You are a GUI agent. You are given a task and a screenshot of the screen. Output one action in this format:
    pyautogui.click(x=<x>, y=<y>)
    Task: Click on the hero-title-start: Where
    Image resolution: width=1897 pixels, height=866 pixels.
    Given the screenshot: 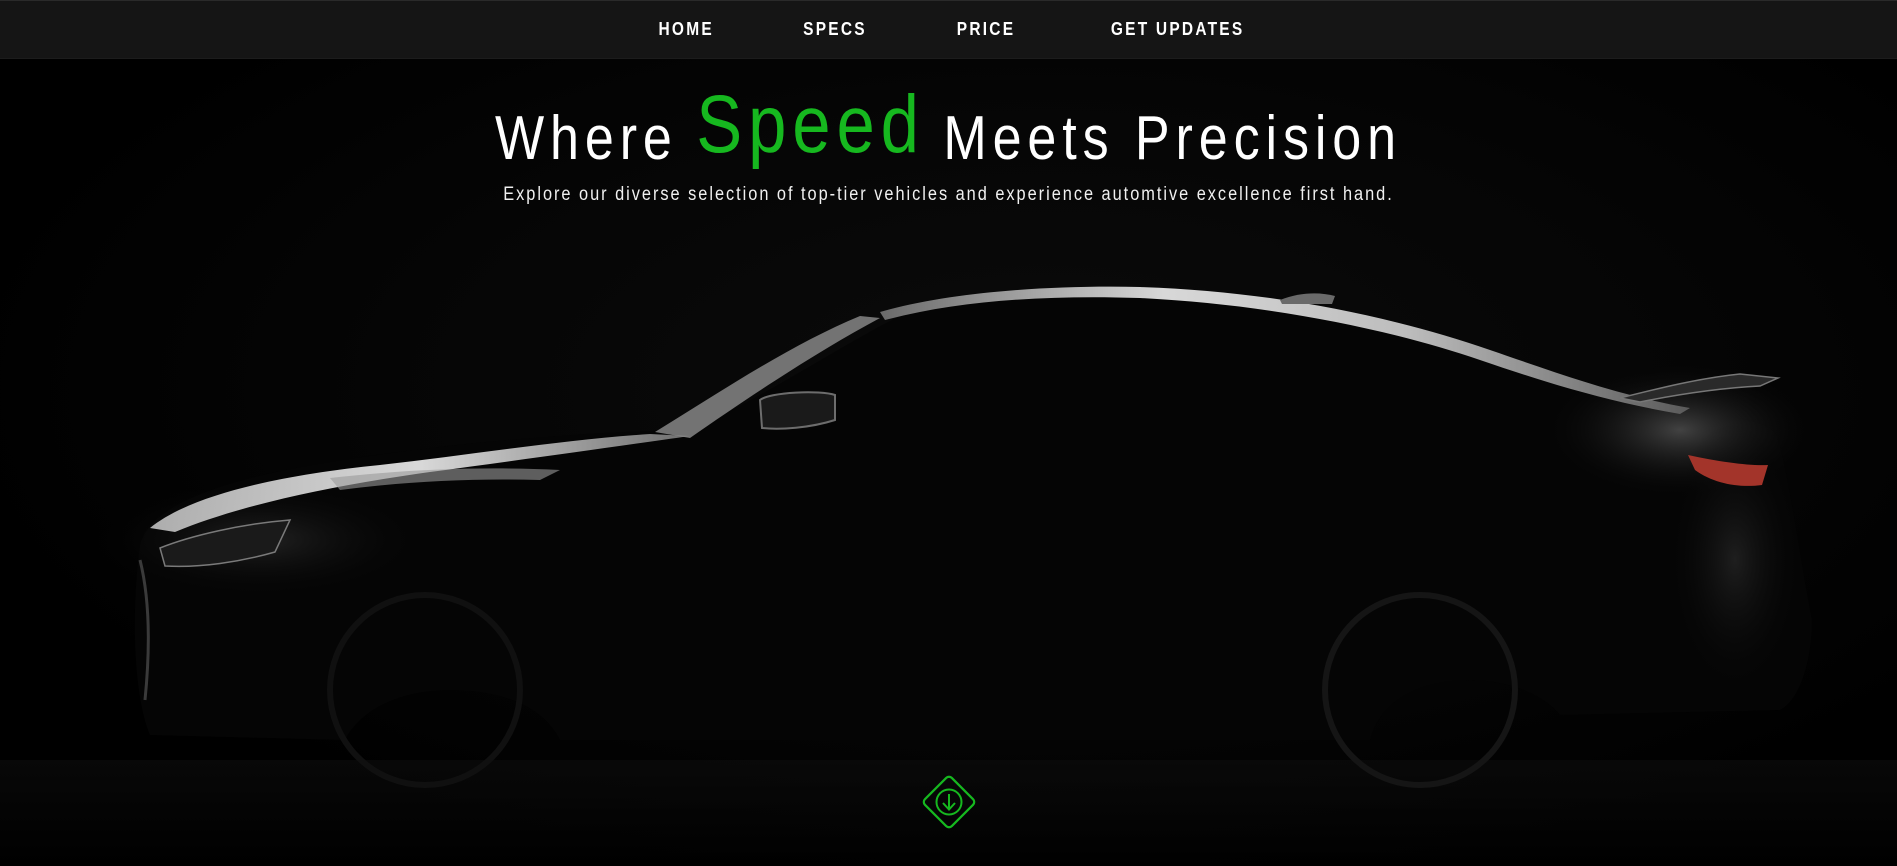 What is the action you would take?
    pyautogui.click(x=586, y=138)
    